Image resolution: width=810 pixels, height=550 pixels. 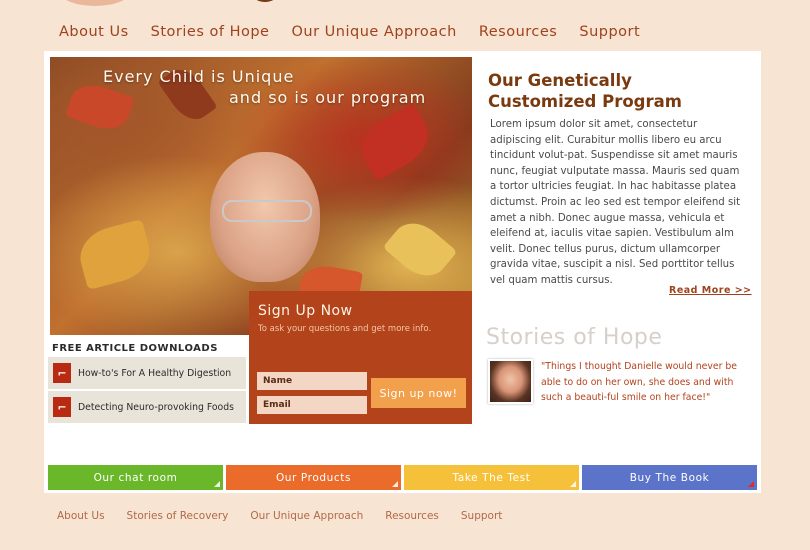 What do you see at coordinates (199, 76) in the screenshot?
I see `hero-headline: Every Child is Unique` at bounding box center [199, 76].